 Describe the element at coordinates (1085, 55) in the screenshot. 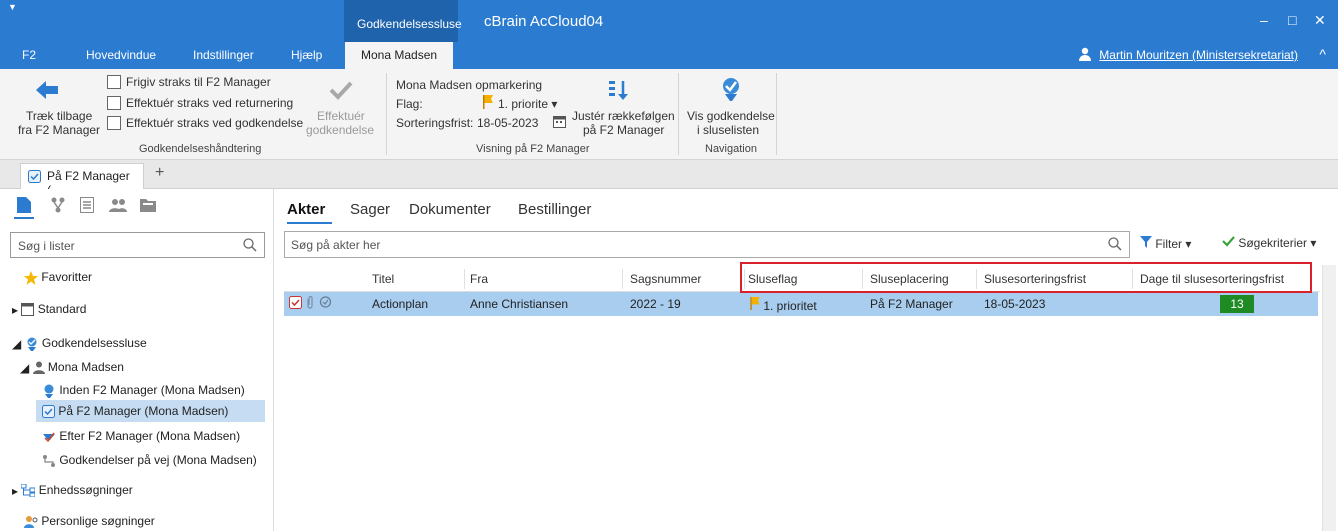

I see `user-icon` at that location.